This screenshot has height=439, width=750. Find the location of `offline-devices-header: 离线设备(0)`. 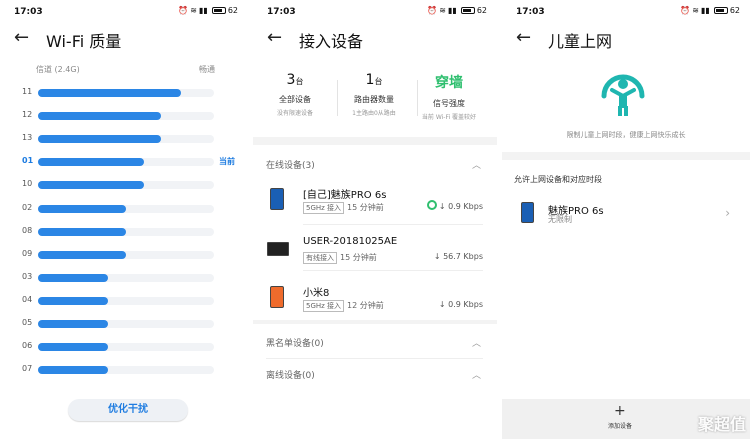

offline-devices-header: 离线设备(0) is located at coordinates (290, 374).